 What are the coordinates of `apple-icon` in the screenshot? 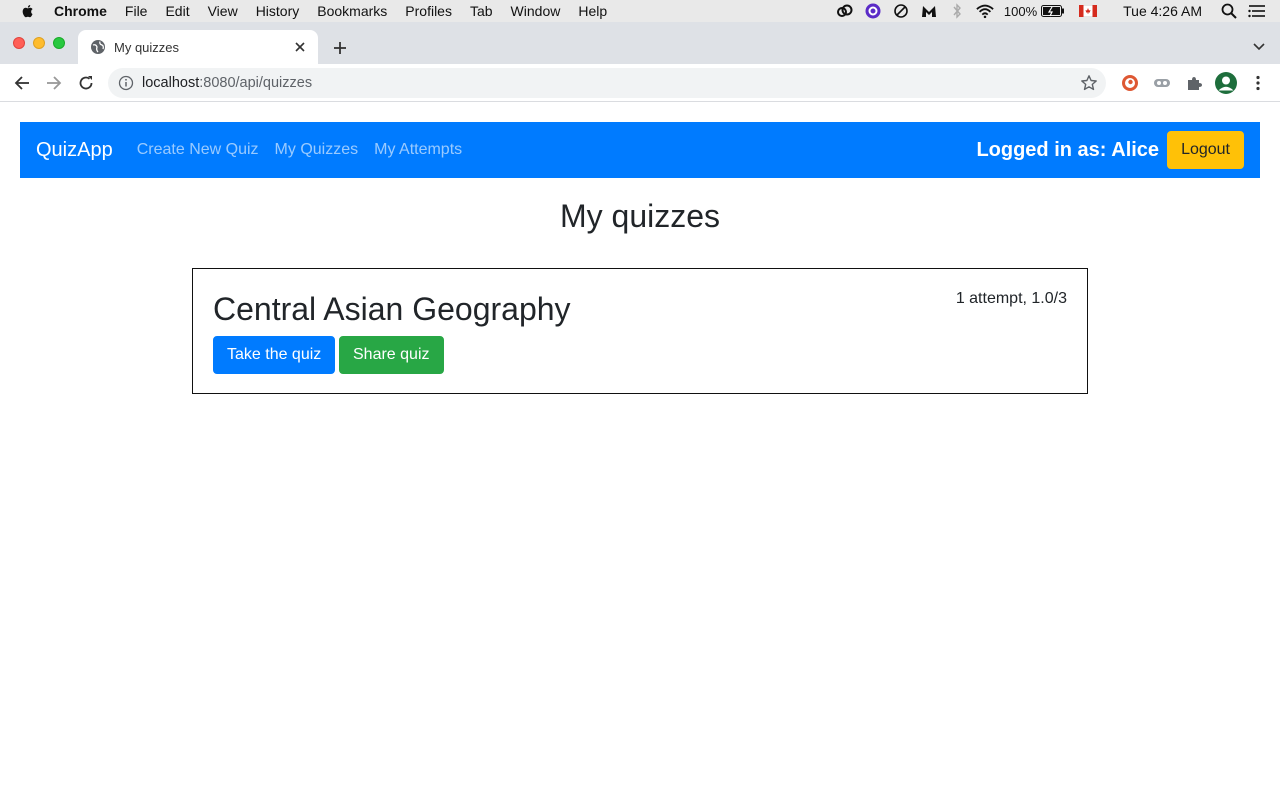 It's located at (28, 11).